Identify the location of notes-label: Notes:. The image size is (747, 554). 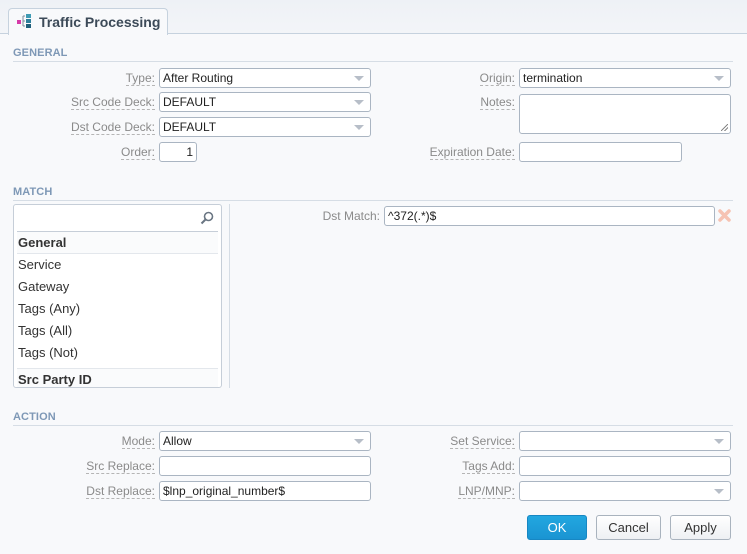
(497, 102).